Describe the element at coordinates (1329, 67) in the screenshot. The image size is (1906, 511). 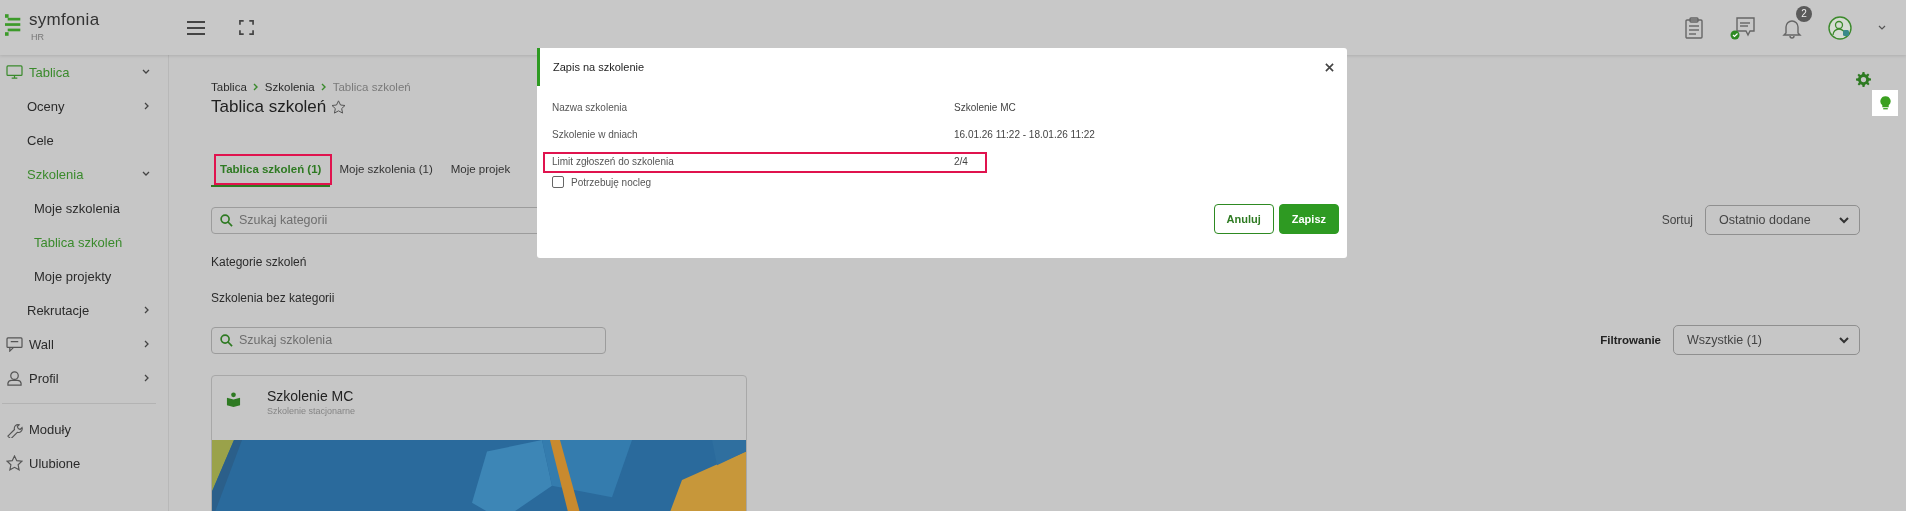
I see `close-icon` at that location.